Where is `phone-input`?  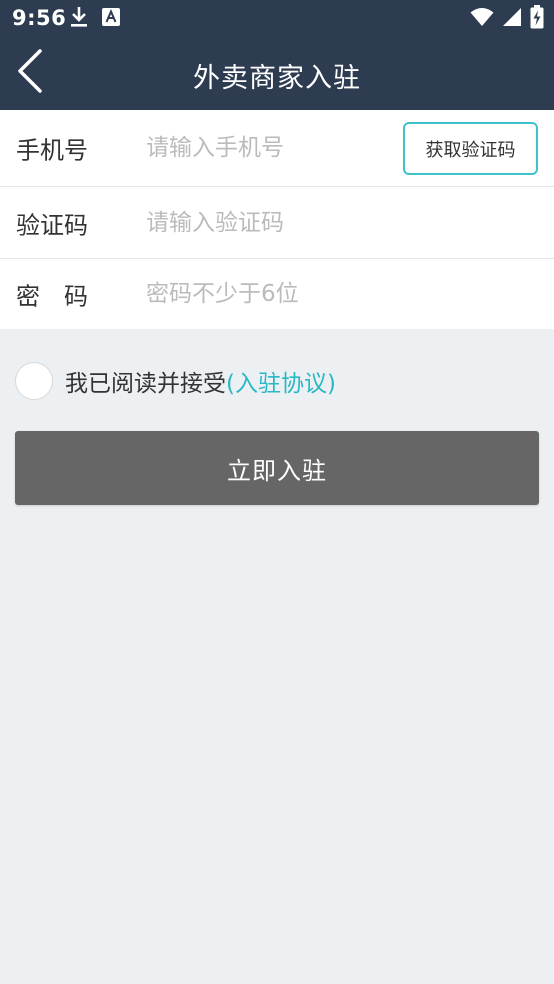
phone-input is located at coordinates (266, 148).